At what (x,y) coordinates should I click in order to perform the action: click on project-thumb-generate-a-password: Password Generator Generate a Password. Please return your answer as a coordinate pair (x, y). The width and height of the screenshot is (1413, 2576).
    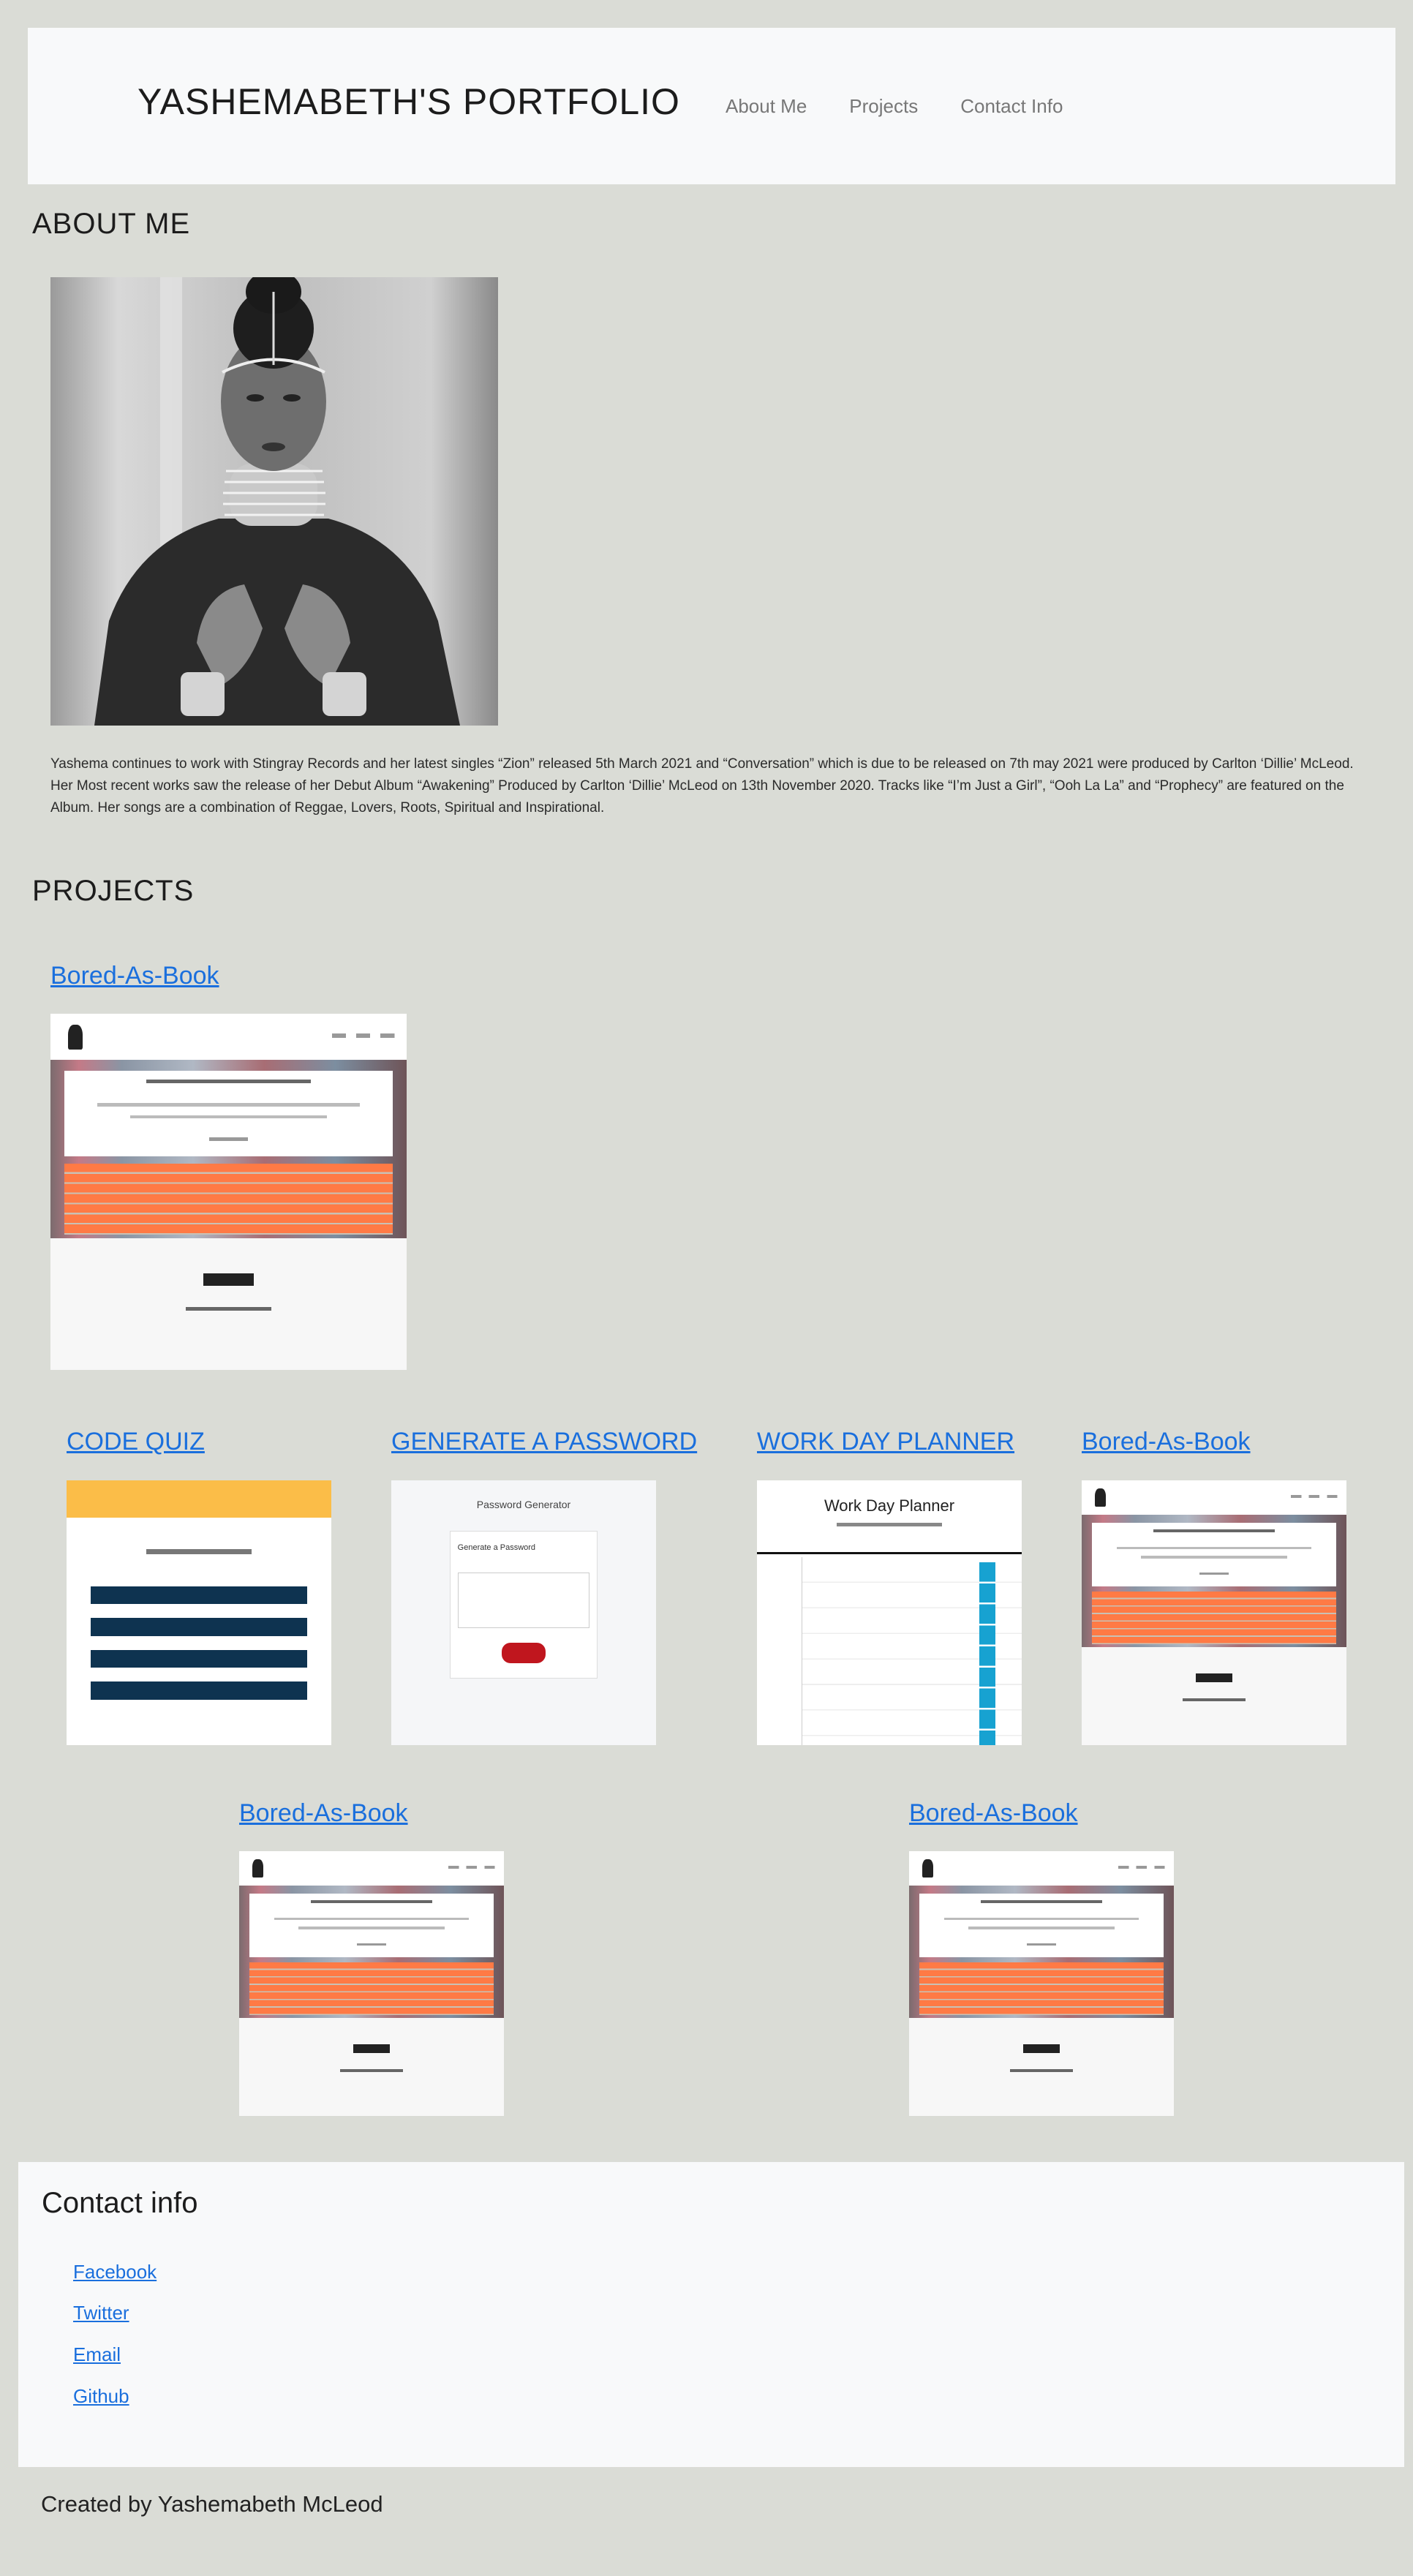
    Looking at the image, I should click on (523, 1612).